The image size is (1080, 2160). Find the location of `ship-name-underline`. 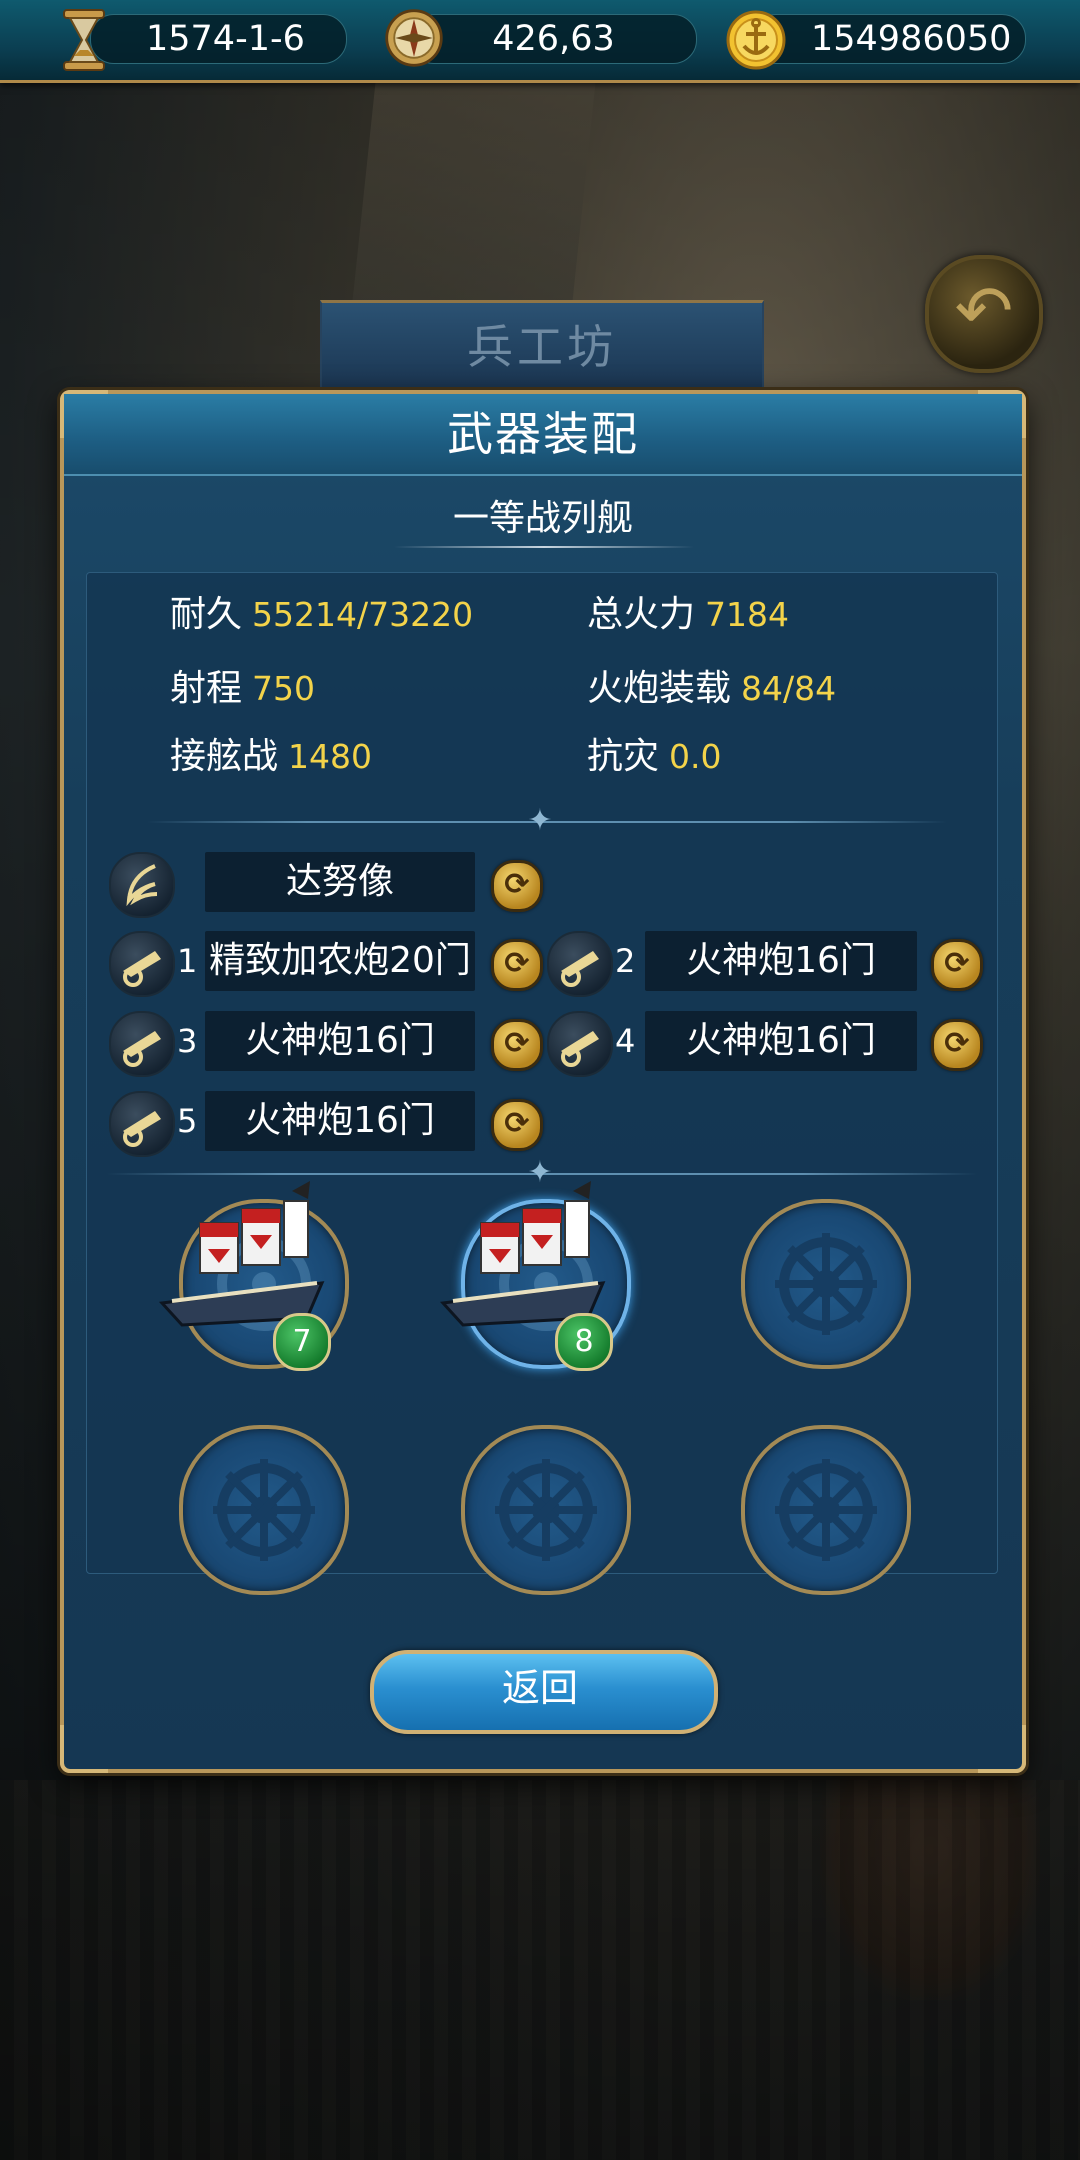

ship-name-underline is located at coordinates (544, 547).